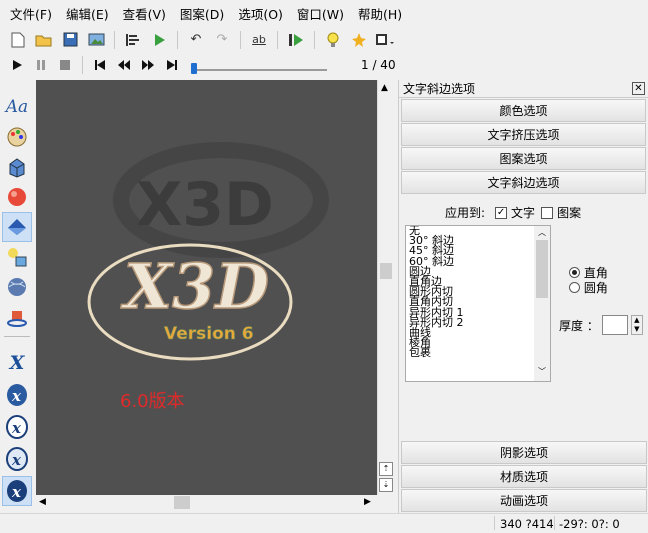 This screenshot has width=648, height=533. I want to click on play-green-icon, so click(159, 40).